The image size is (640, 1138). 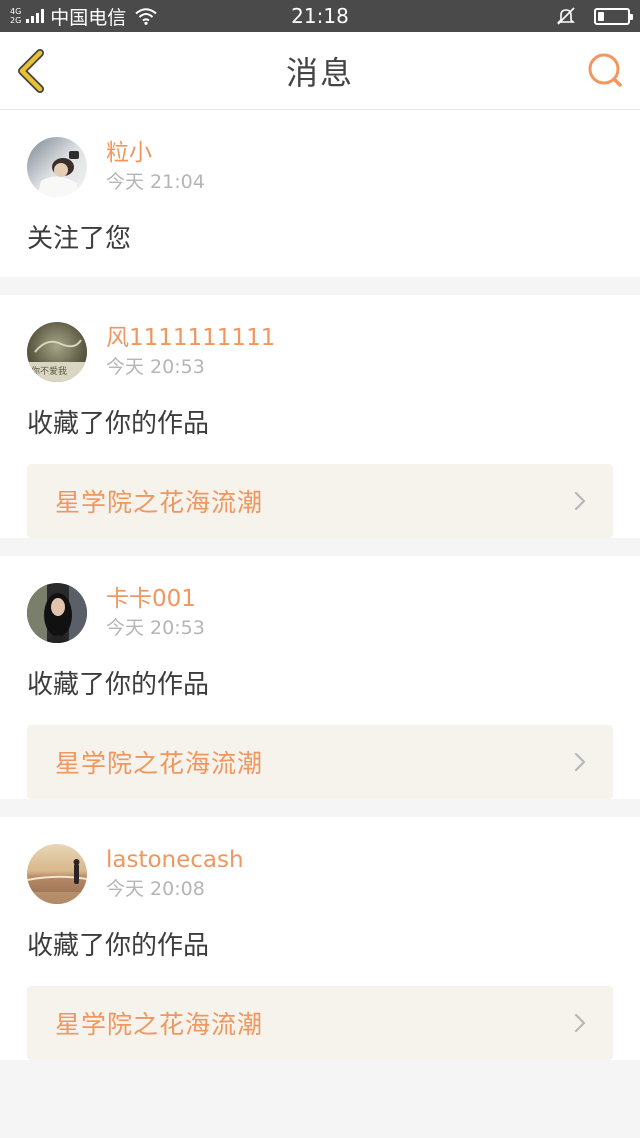 I want to click on status-right, so click(x=594, y=16).